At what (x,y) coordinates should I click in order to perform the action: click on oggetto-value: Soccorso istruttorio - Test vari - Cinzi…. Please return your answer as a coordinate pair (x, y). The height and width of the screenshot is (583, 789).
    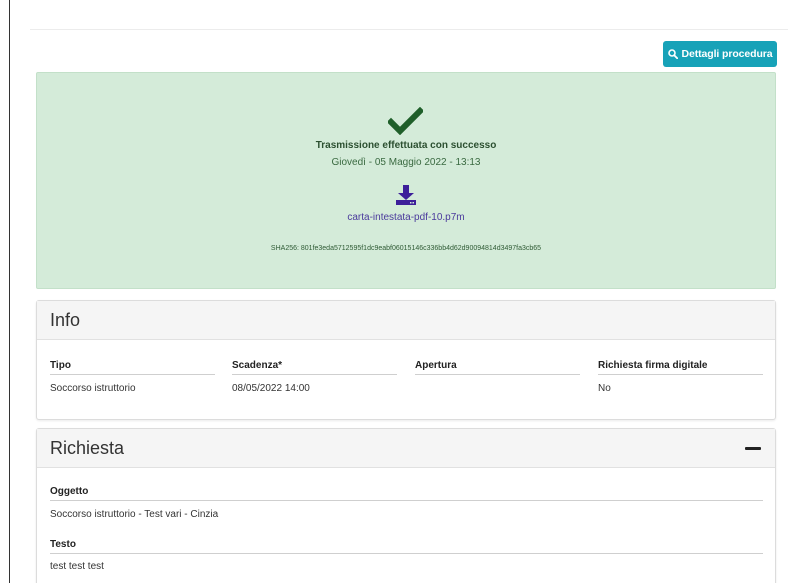
    Looking at the image, I should click on (134, 514).